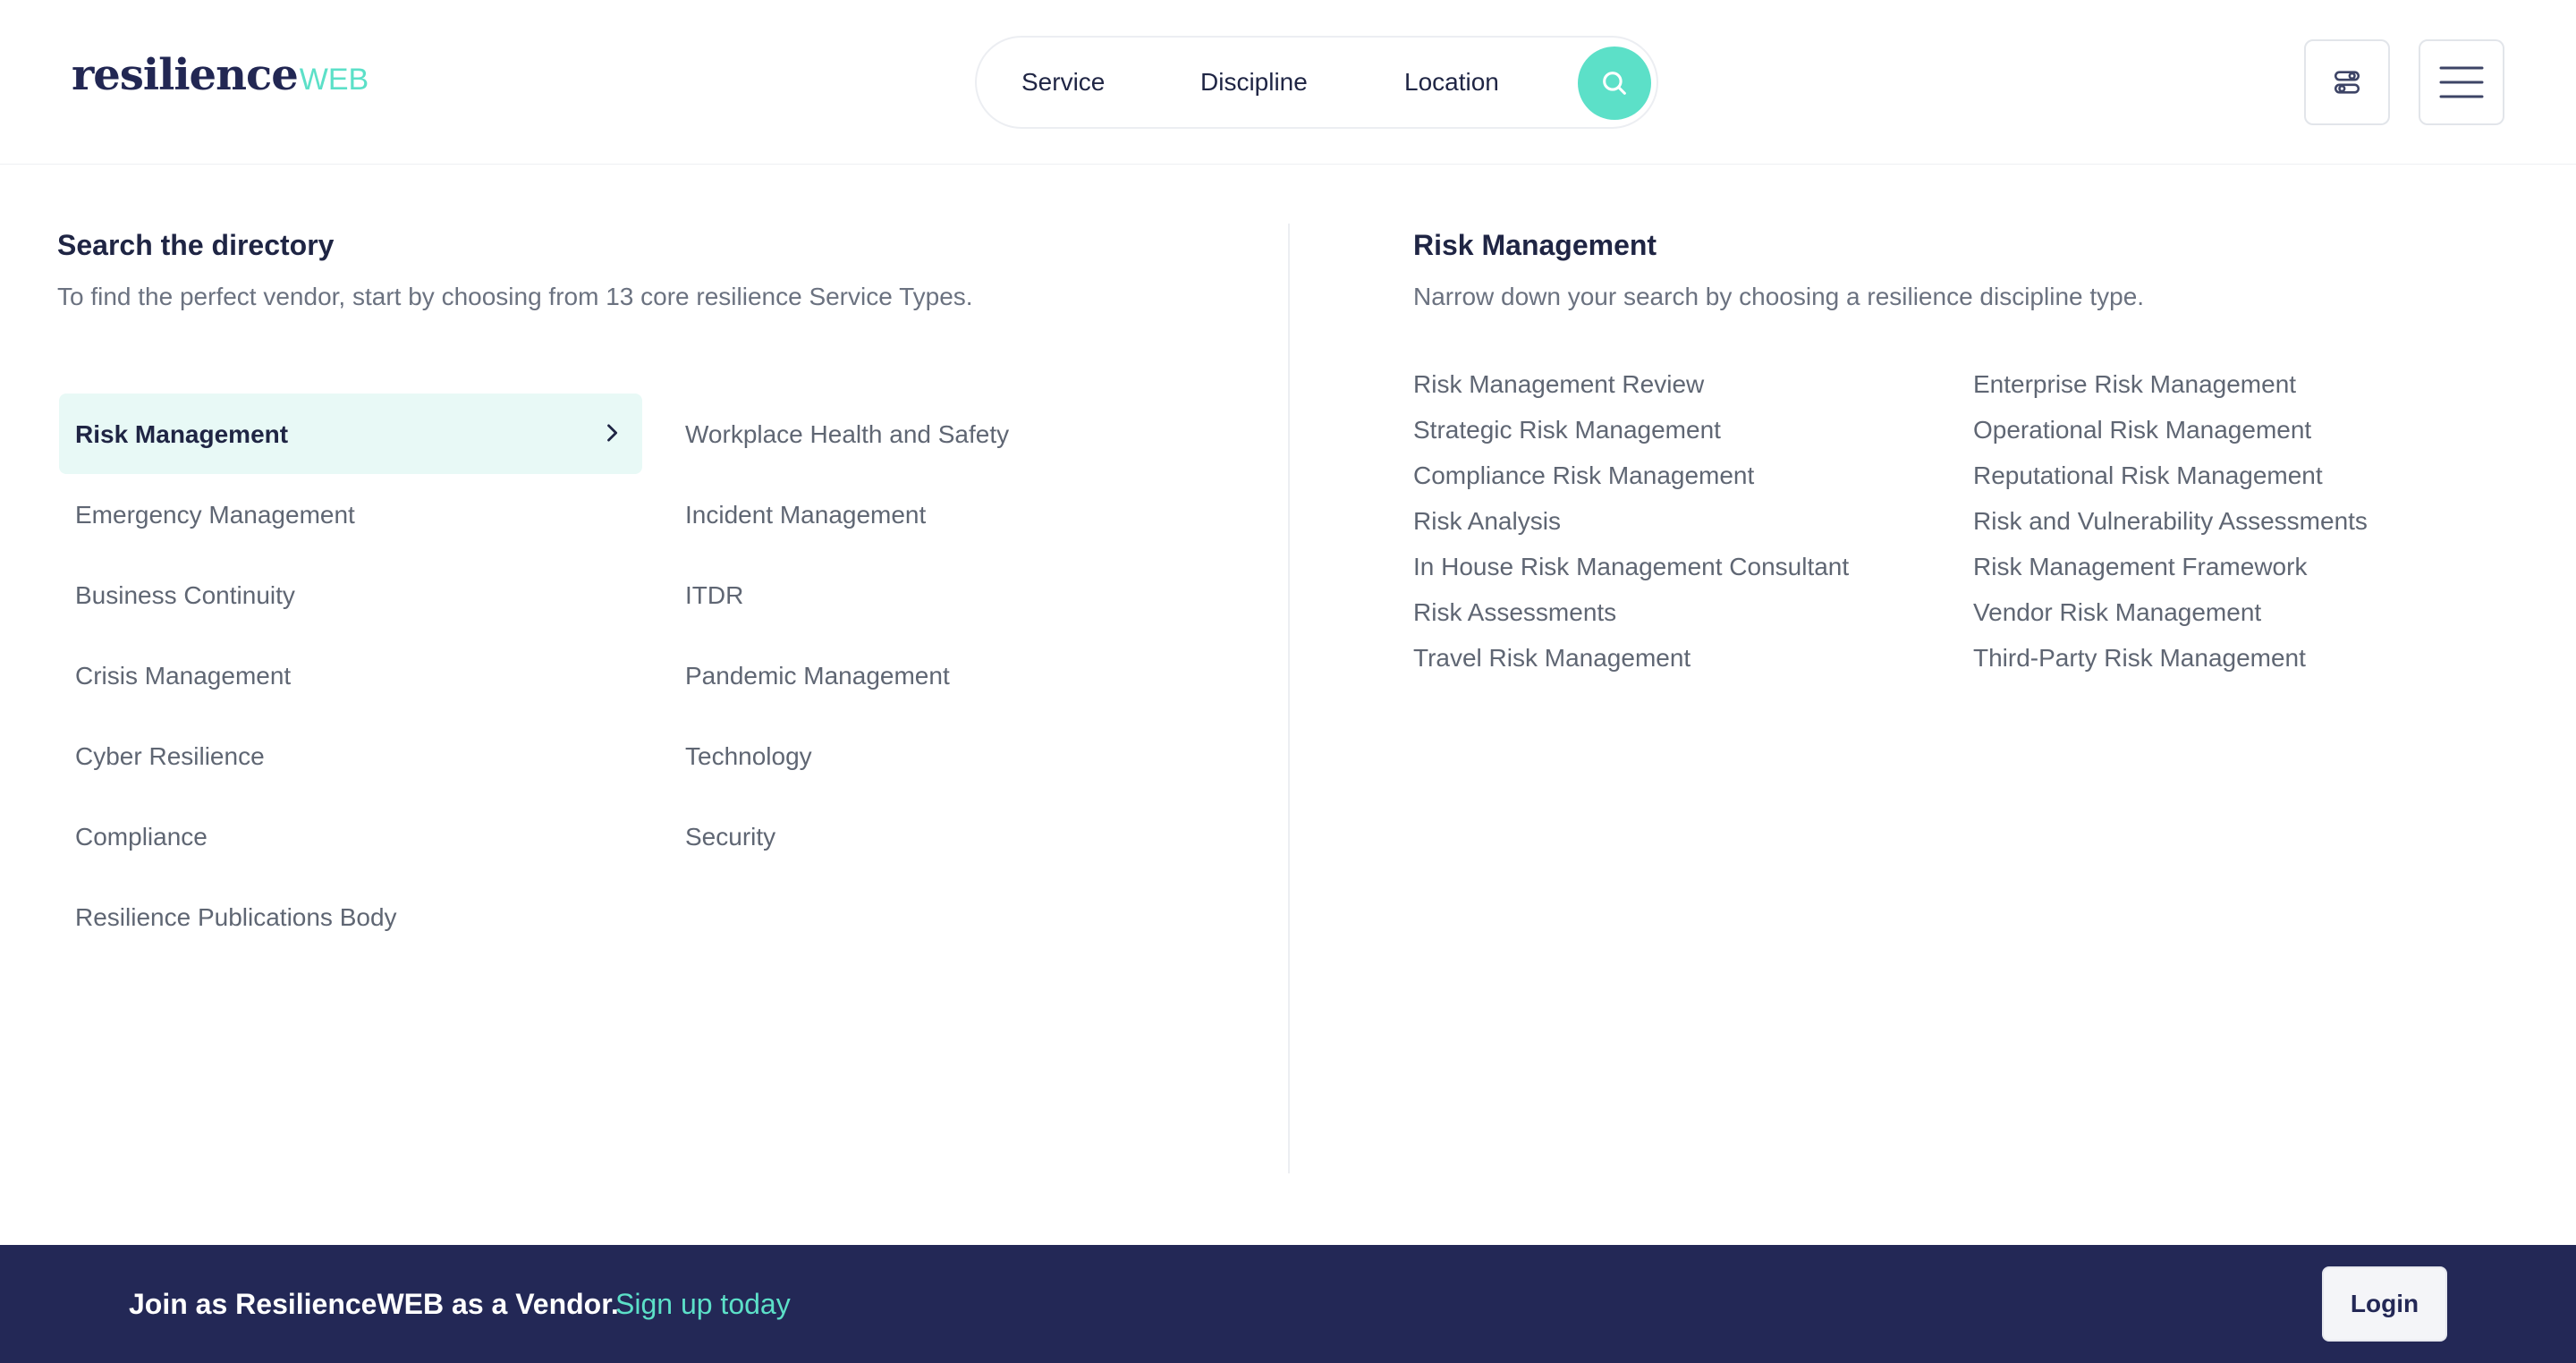 The height and width of the screenshot is (1363, 2576). Describe the element at coordinates (2117, 613) in the screenshot. I see `discipline-item: Vendor Risk Management` at that location.